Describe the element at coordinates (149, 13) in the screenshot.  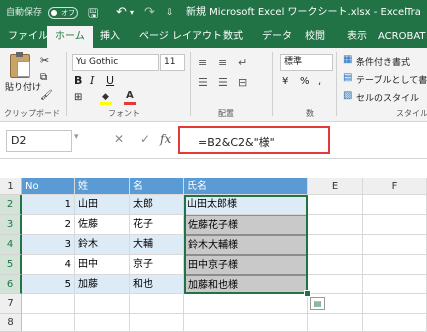
I see `redo-icon: ↷` at that location.